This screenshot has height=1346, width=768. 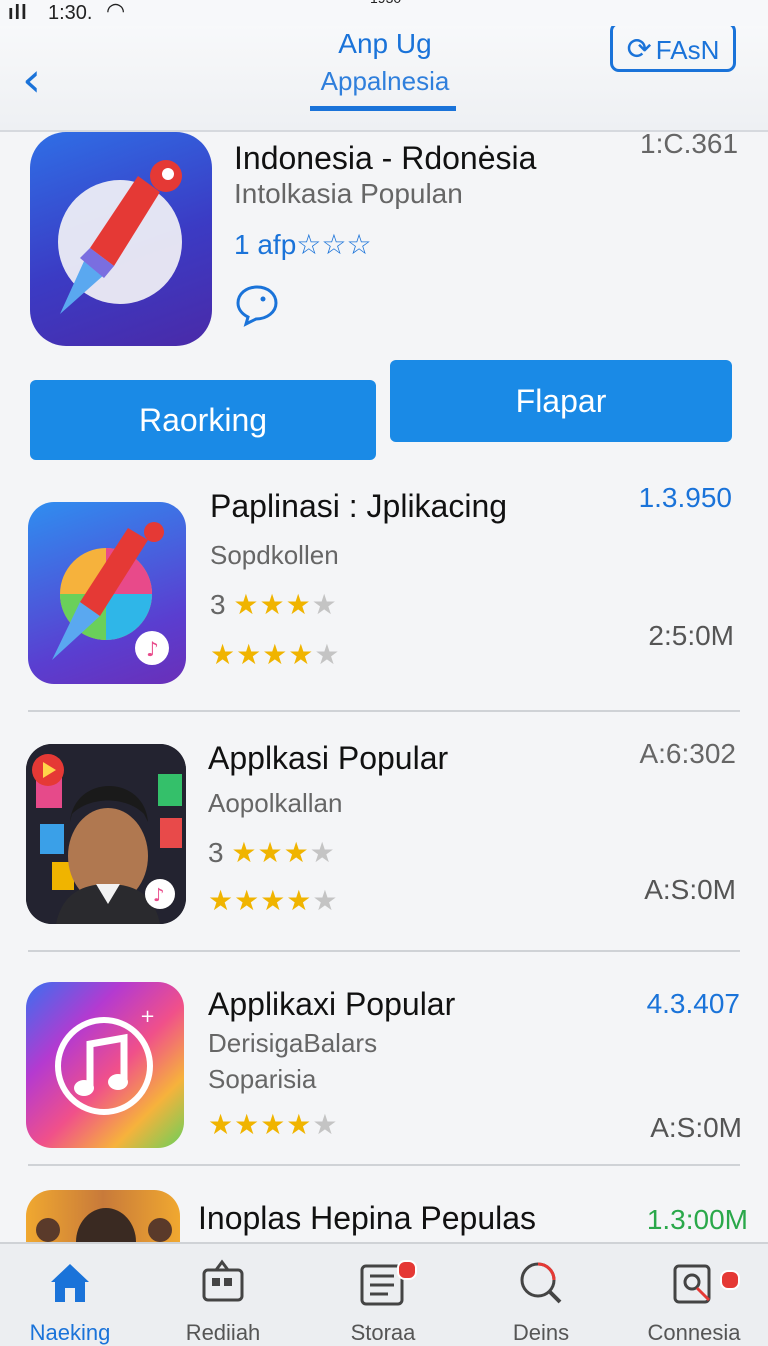 What do you see at coordinates (274, 555) in the screenshot?
I see `app-subtitle: Sopdkollen` at bounding box center [274, 555].